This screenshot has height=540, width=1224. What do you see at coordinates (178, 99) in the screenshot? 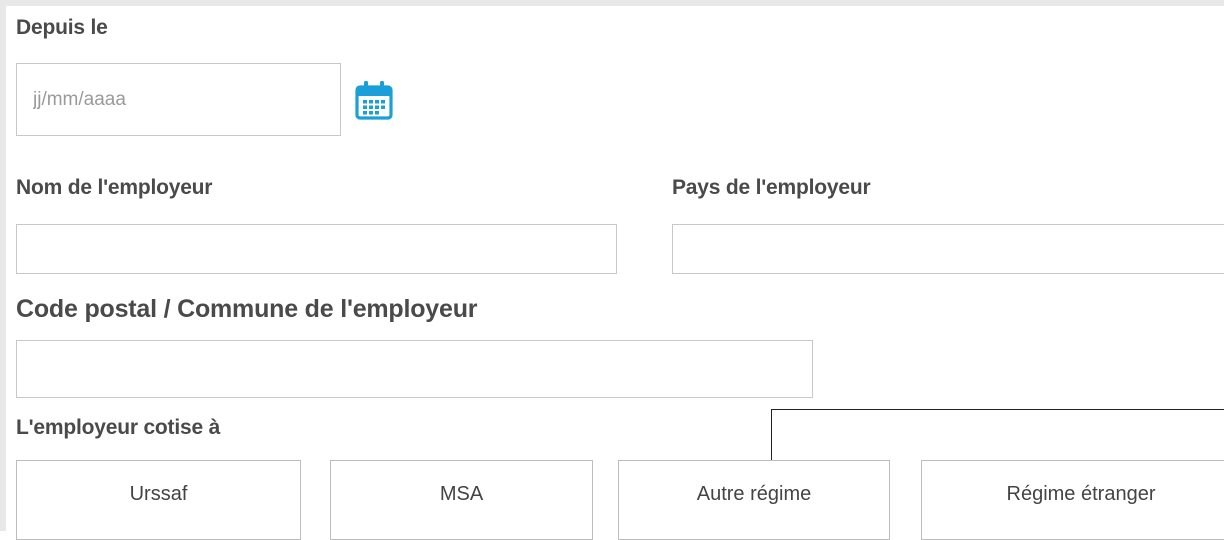
I see `since-date-input` at bounding box center [178, 99].